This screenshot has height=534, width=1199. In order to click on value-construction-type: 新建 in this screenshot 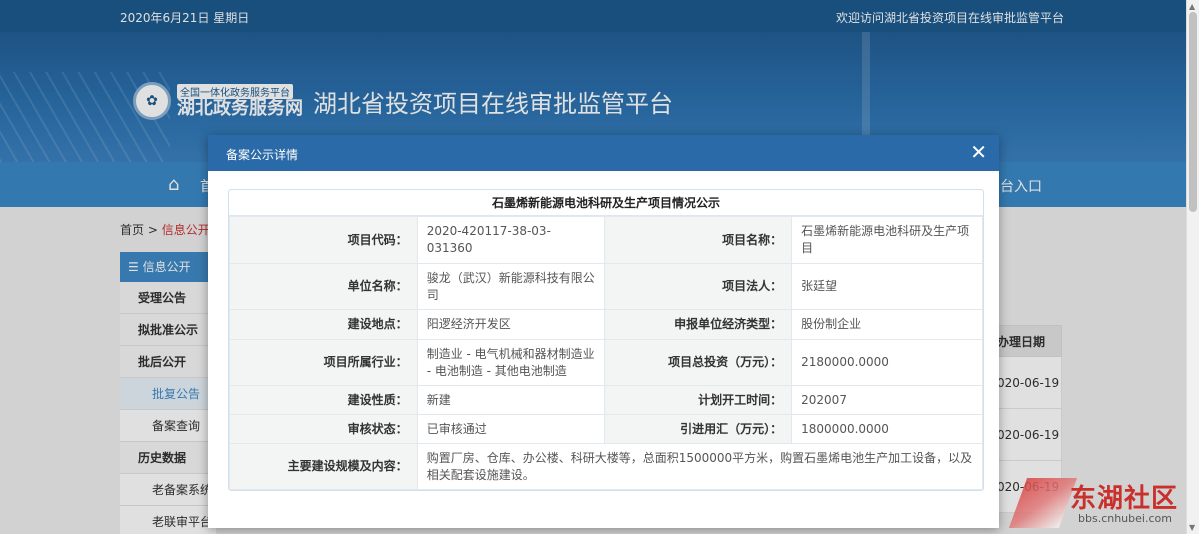, I will do `click(511, 400)`.